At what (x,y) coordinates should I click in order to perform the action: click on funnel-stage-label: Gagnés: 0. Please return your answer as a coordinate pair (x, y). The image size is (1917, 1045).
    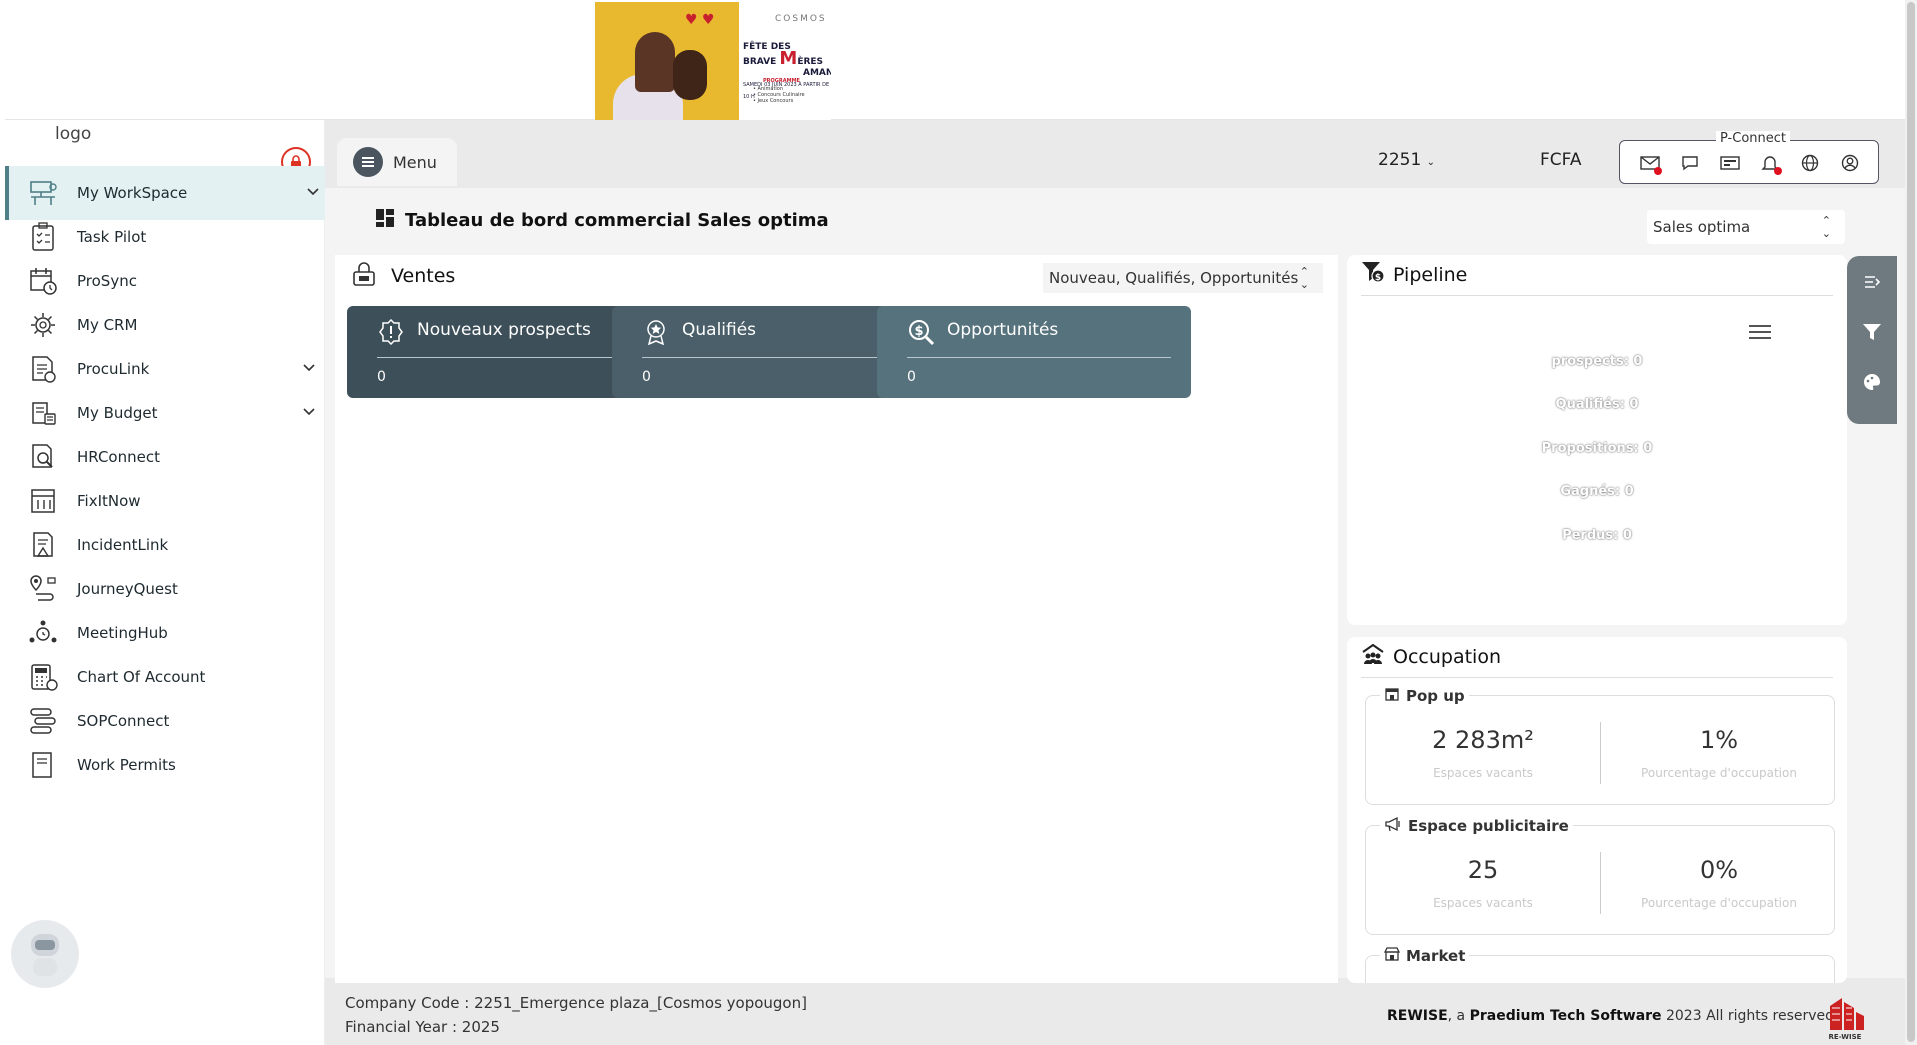
    Looking at the image, I should click on (1597, 491).